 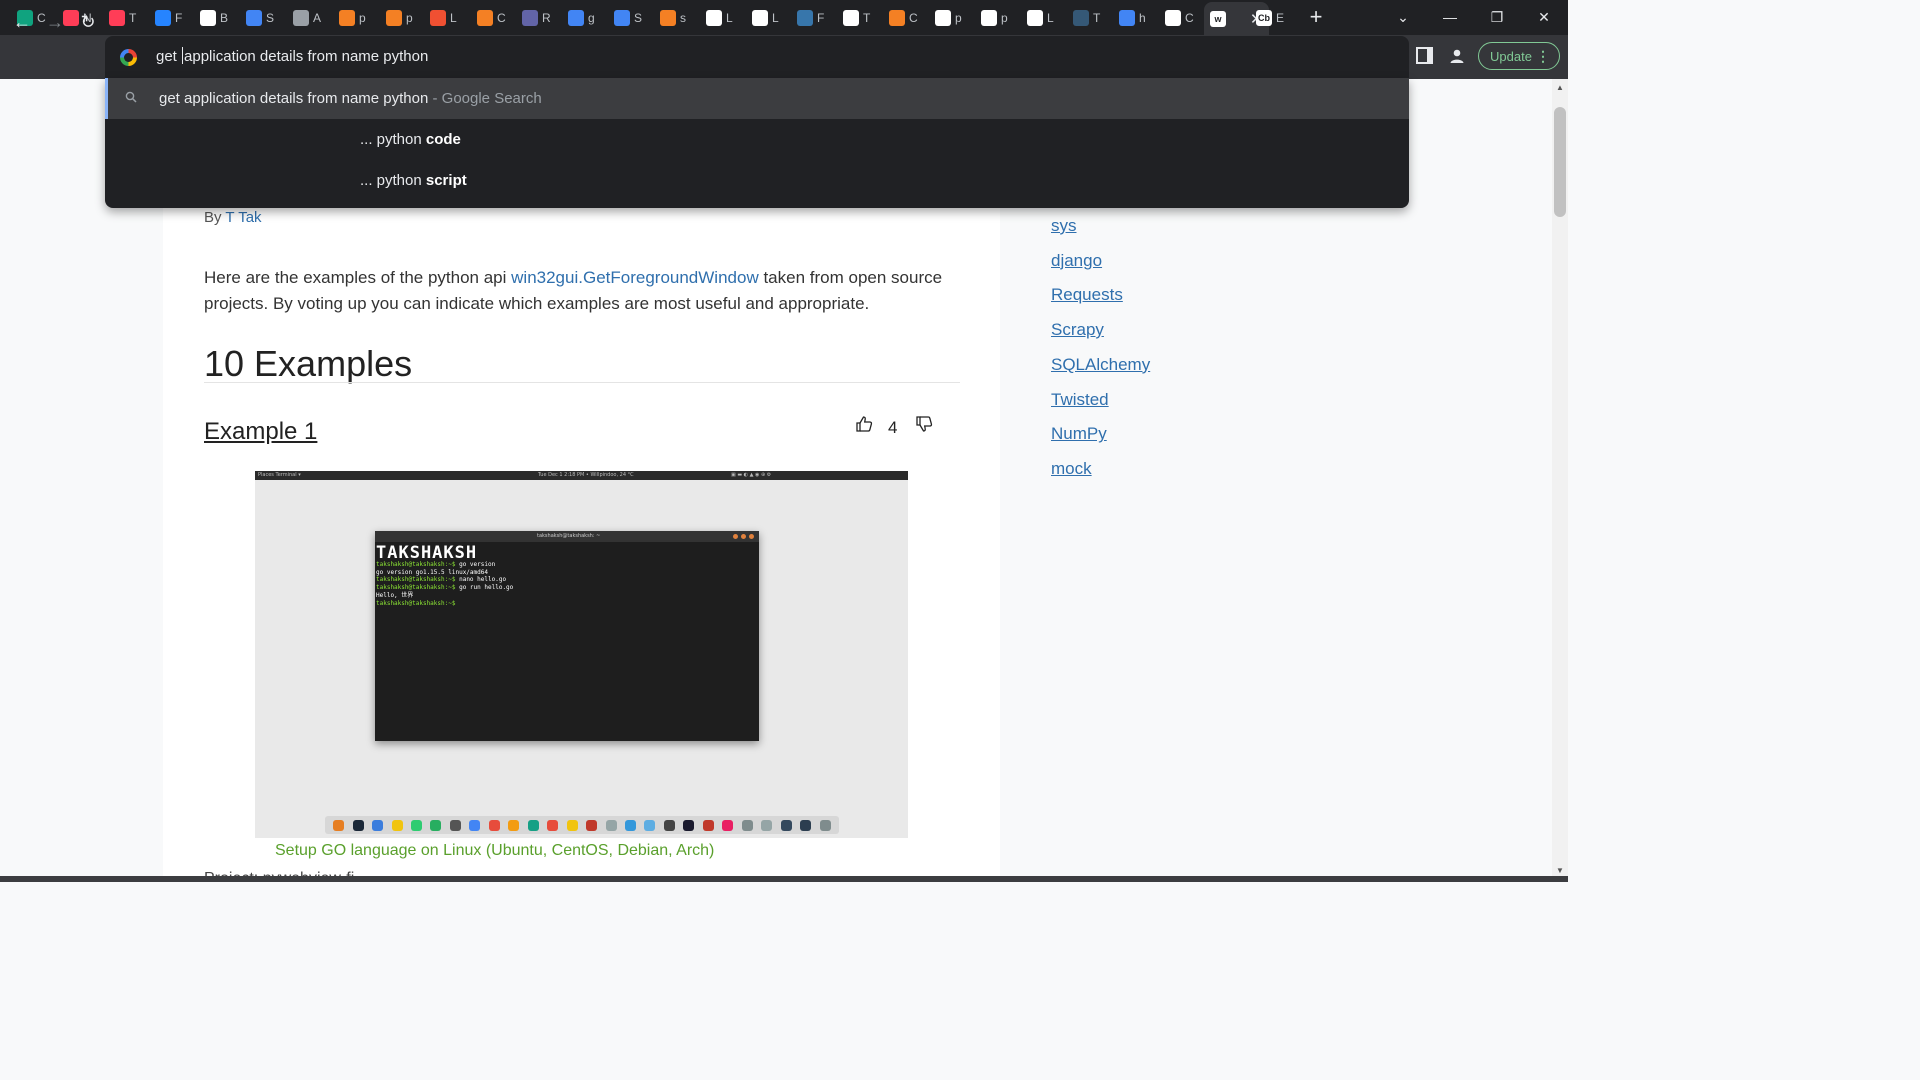 What do you see at coordinates (1543, 56) in the screenshot?
I see `more-menu-icon: ⋮` at bounding box center [1543, 56].